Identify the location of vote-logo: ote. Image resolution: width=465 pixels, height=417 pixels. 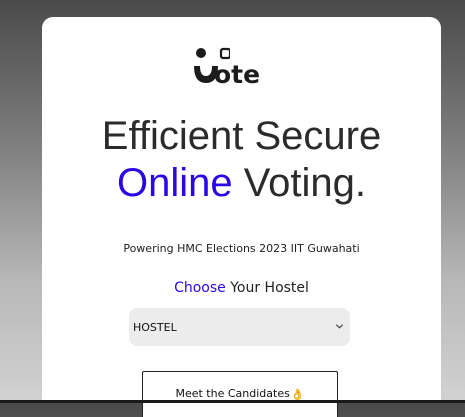
(241, 68).